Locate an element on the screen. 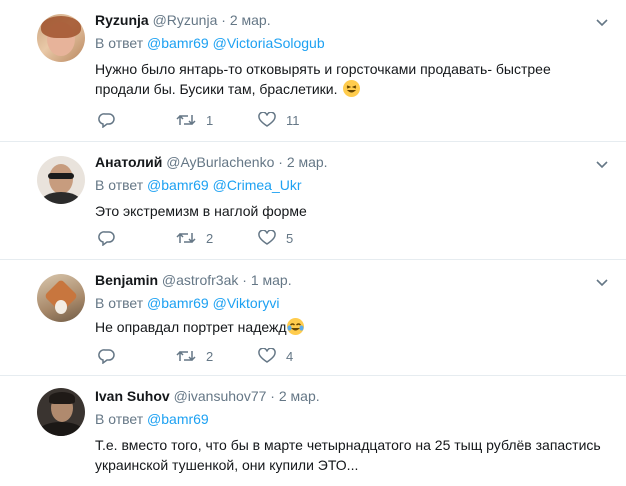 This screenshot has width=626, height=486. reply-context: В ответ @bamr69 @Crimea_Ukr is located at coordinates (350, 185).